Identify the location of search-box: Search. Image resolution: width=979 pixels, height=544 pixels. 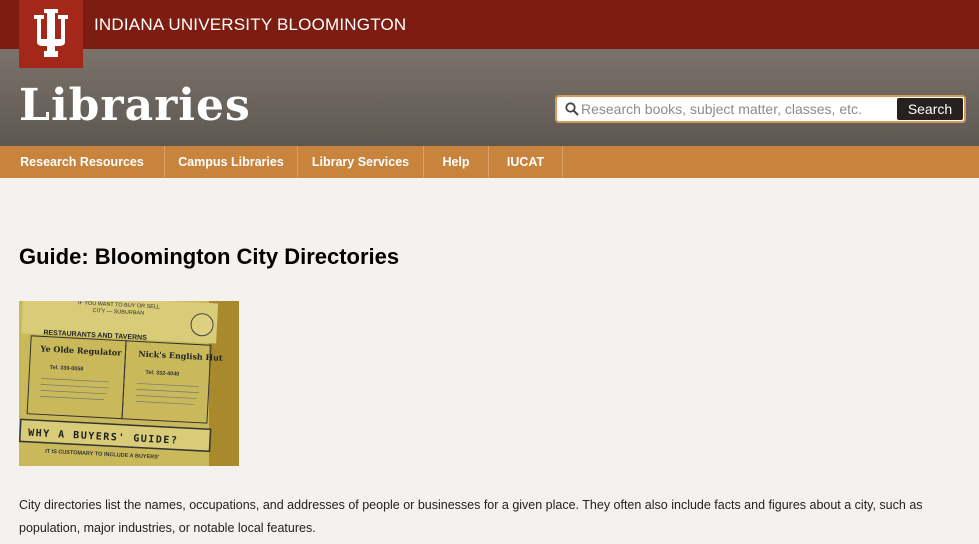
(760, 109).